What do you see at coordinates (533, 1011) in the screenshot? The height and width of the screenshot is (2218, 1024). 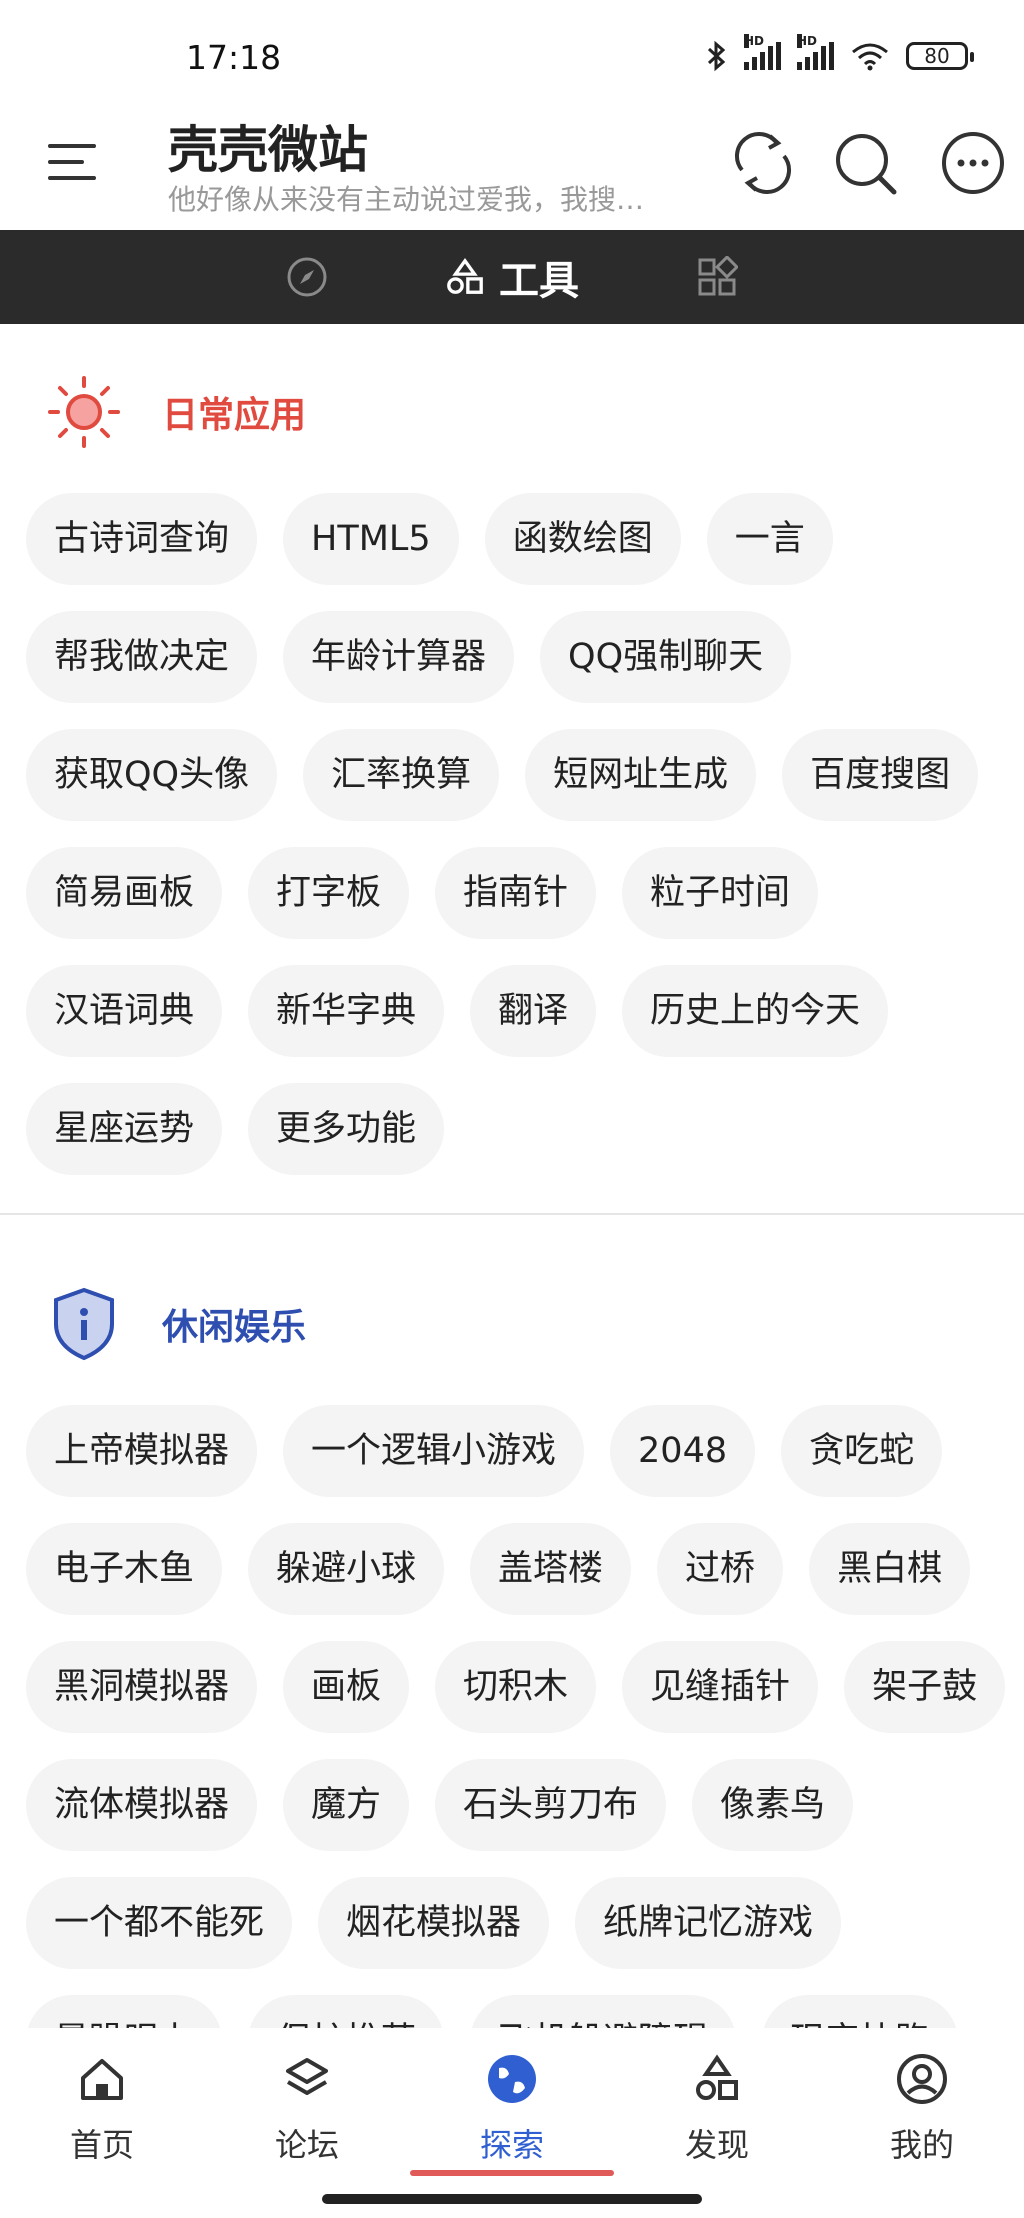 I see `tool-chip: 翻译` at bounding box center [533, 1011].